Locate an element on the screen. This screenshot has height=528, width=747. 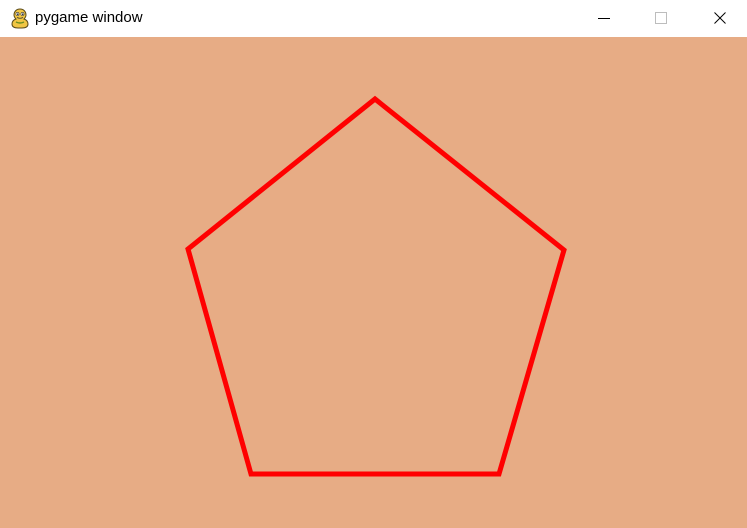
title-bar: pygame window is located at coordinates (373, 18).